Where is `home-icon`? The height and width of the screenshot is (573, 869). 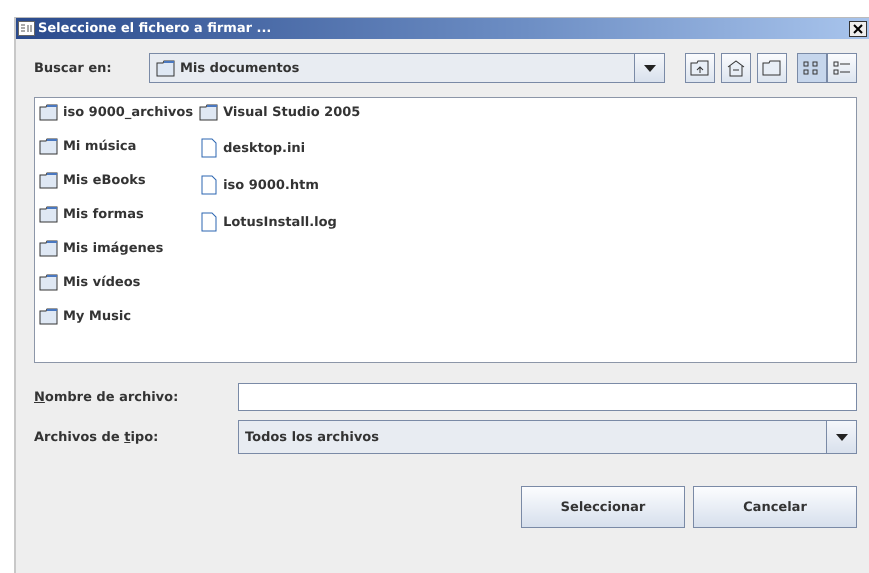 home-icon is located at coordinates (736, 68).